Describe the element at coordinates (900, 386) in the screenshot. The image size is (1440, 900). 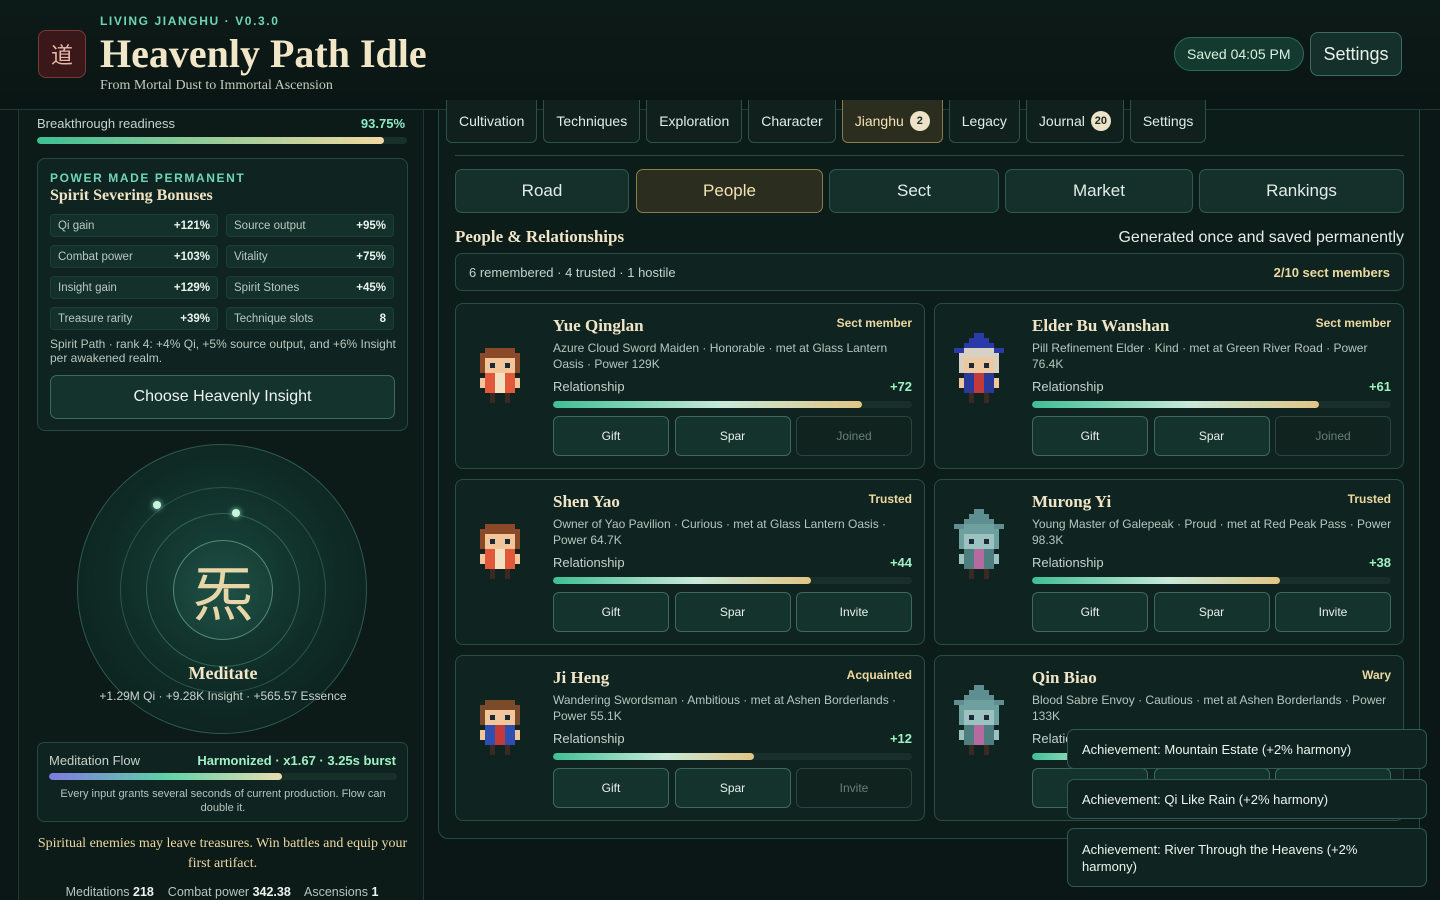
I see `relationship-value: +72` at that location.